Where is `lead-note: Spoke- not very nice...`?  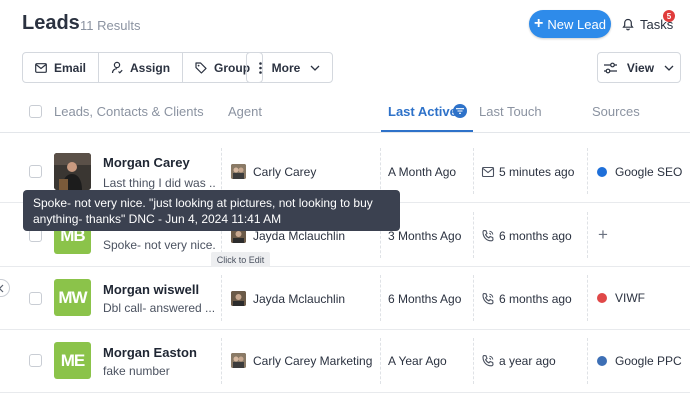
lead-note: Spoke- not very nice... is located at coordinates (159, 245).